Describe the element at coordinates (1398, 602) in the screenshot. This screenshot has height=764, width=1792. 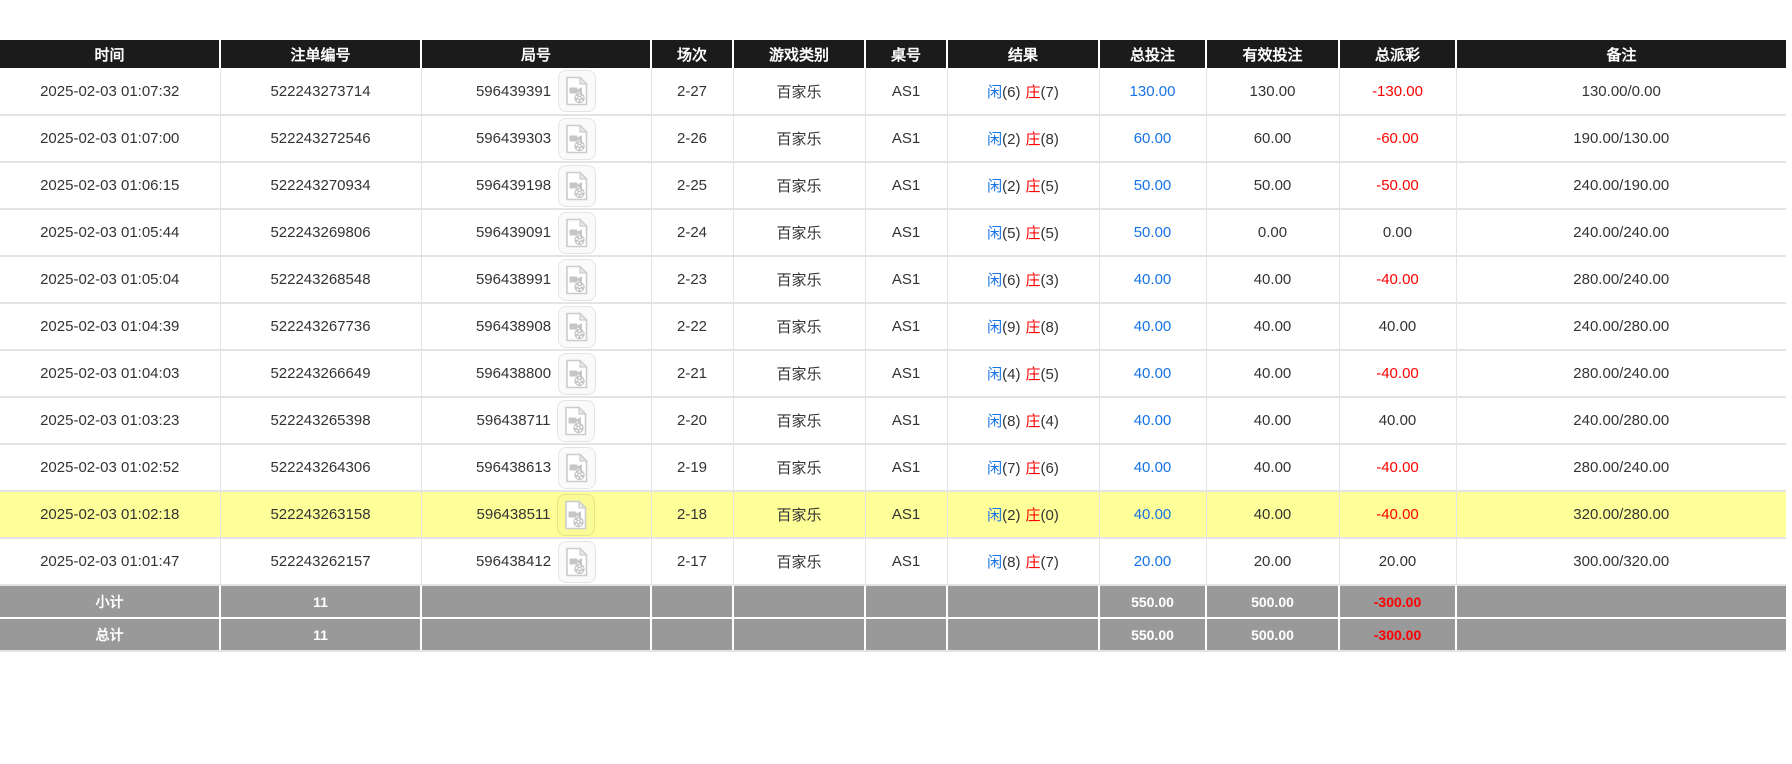
I see `subtotal-total-payout: -300.00` at that location.